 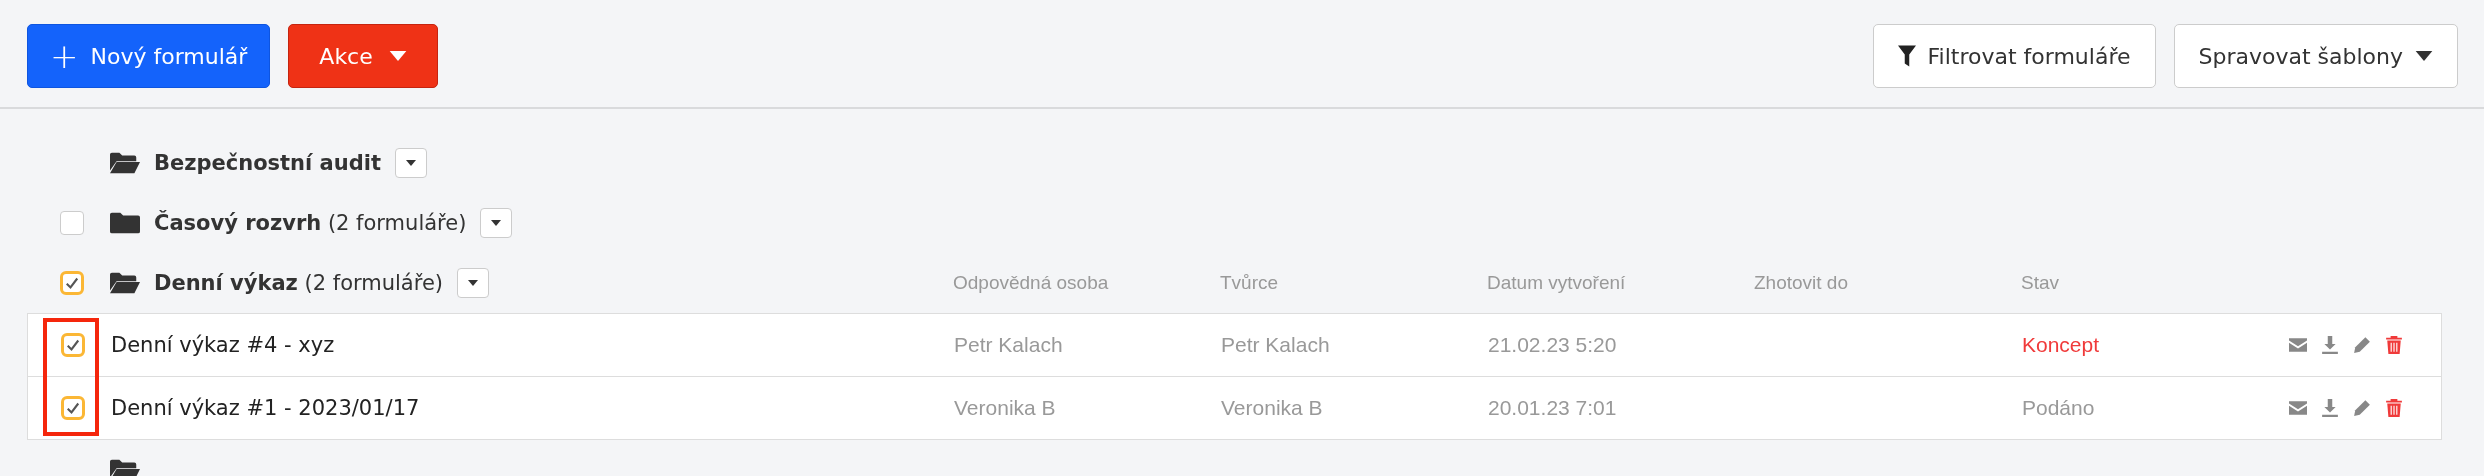 I want to click on column-header: Zhotovit do, so click(x=1801, y=283).